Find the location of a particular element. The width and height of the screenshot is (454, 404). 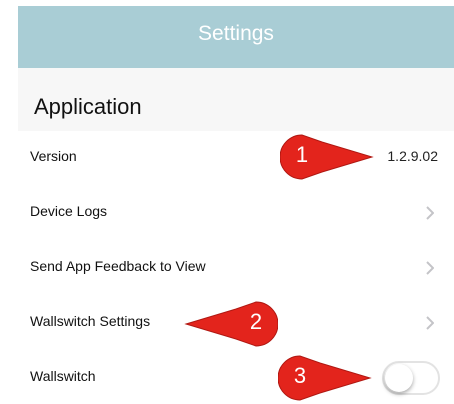

send-feedback-label: Send App Feedback to View is located at coordinates (118, 266).